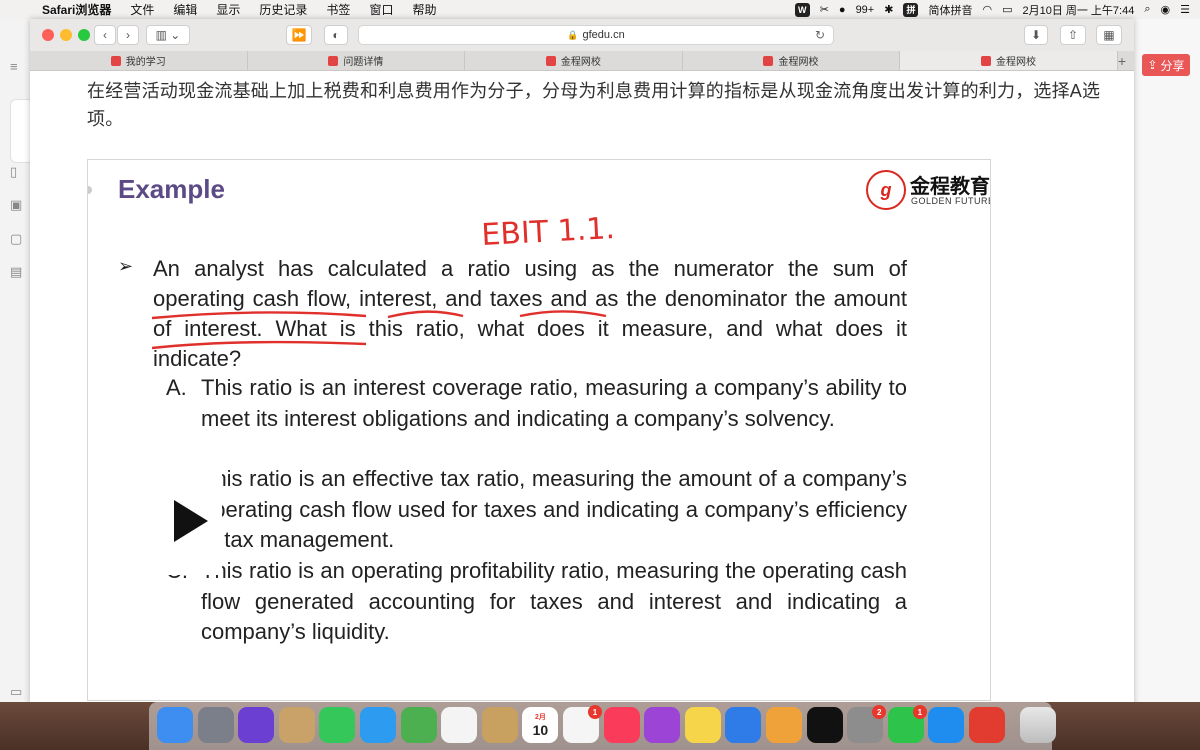 This screenshot has height=750, width=1200. What do you see at coordinates (215, 725) in the screenshot?
I see `launchpad-icon` at bounding box center [215, 725].